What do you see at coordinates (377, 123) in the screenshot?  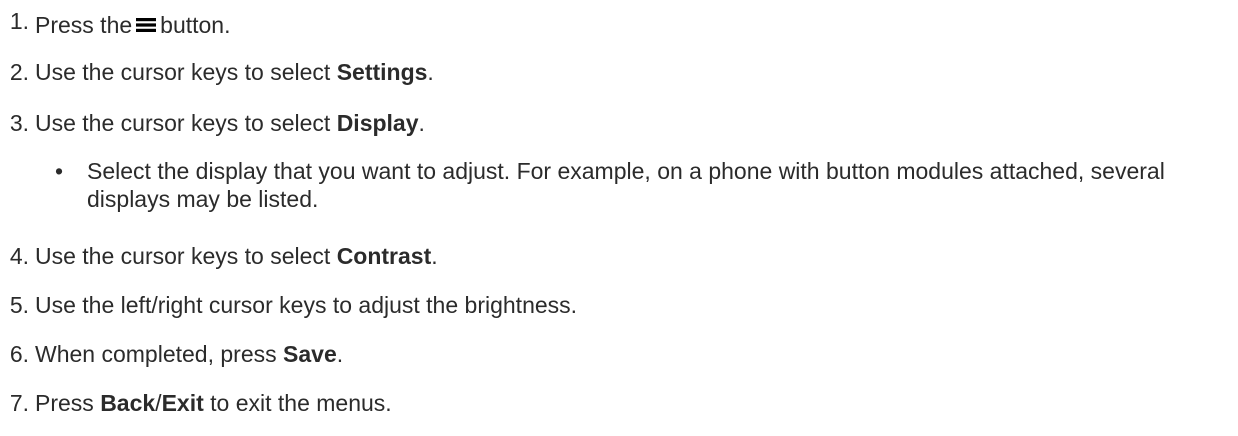 I see `step-keyword: Display` at bounding box center [377, 123].